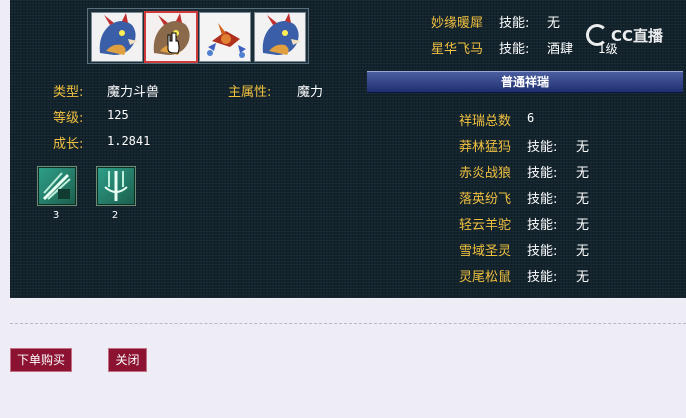  I want to click on red-bird-icon, so click(225, 37).